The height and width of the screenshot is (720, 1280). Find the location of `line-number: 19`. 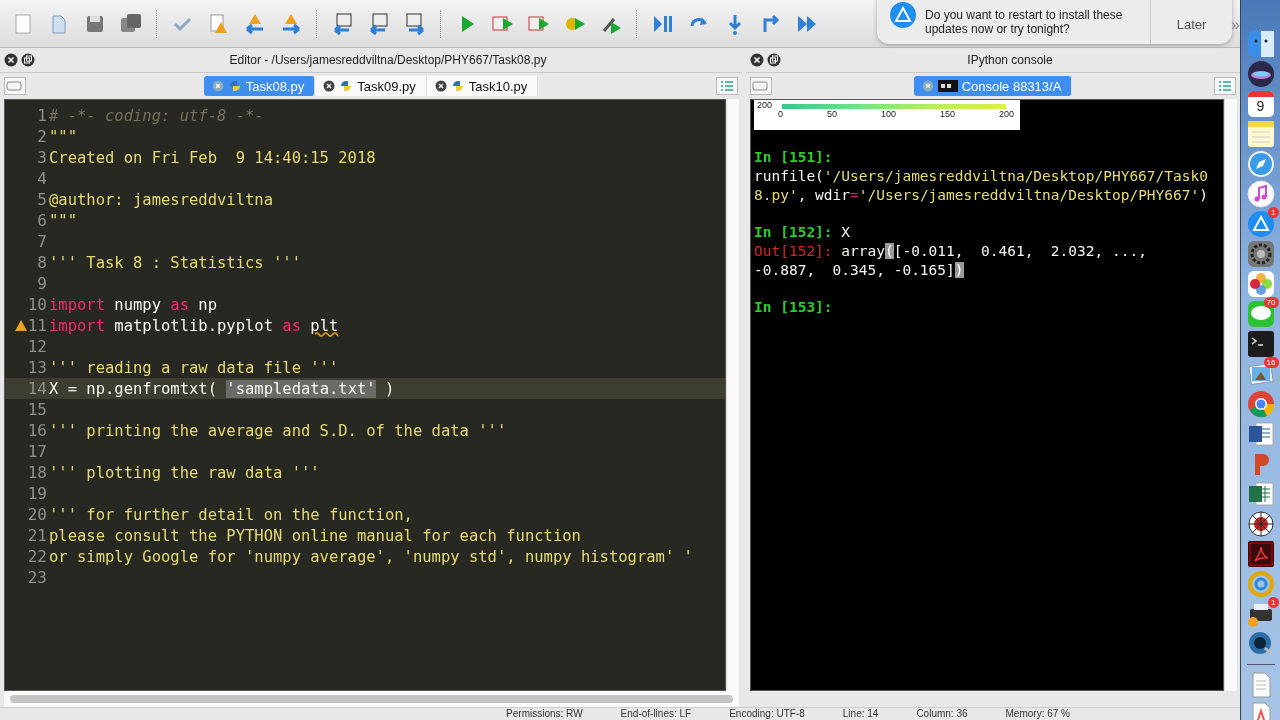

line-number: 19 is located at coordinates (37, 493).